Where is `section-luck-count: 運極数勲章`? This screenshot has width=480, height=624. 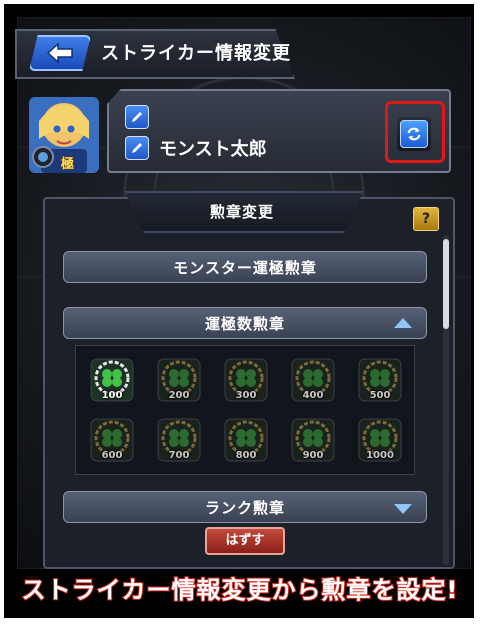
section-luck-count: 運極数勲章 is located at coordinates (245, 323).